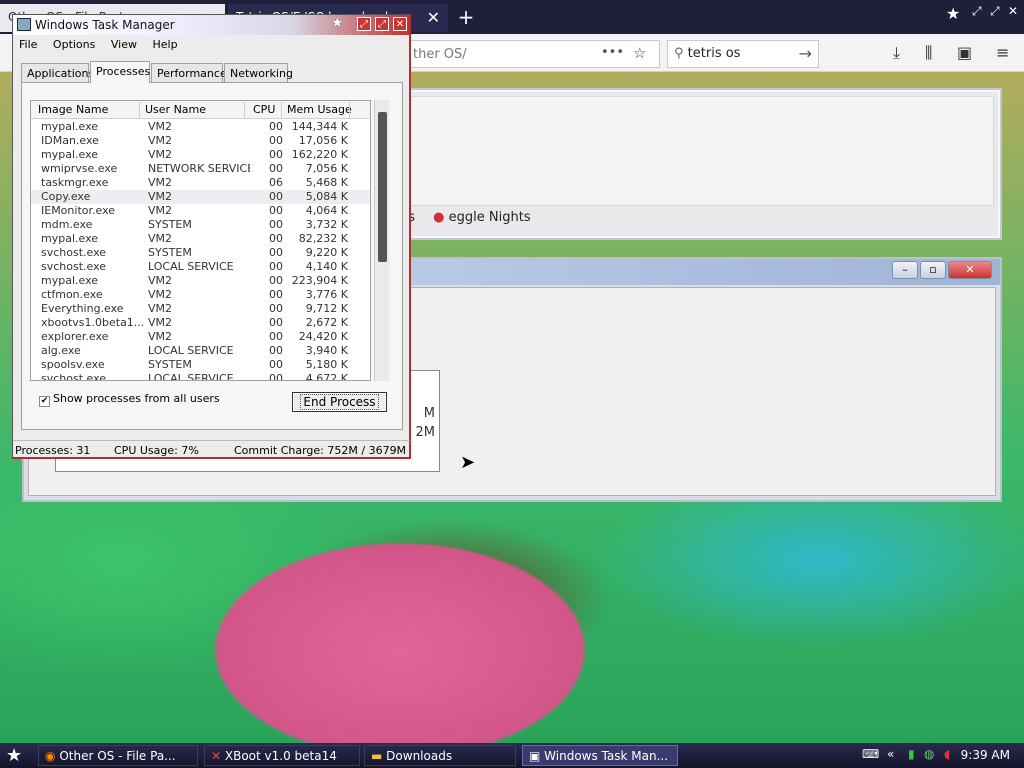 The image size is (1024, 768). Describe the element at coordinates (911, 754) in the screenshot. I see `tray-app-icon: ▮` at that location.